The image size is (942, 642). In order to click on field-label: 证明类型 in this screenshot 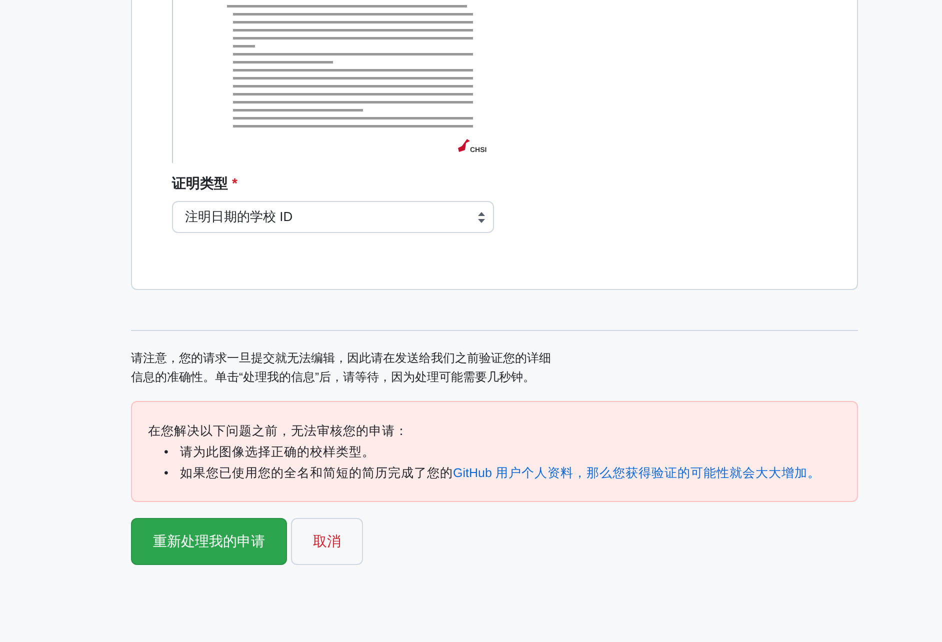, I will do `click(200, 184)`.